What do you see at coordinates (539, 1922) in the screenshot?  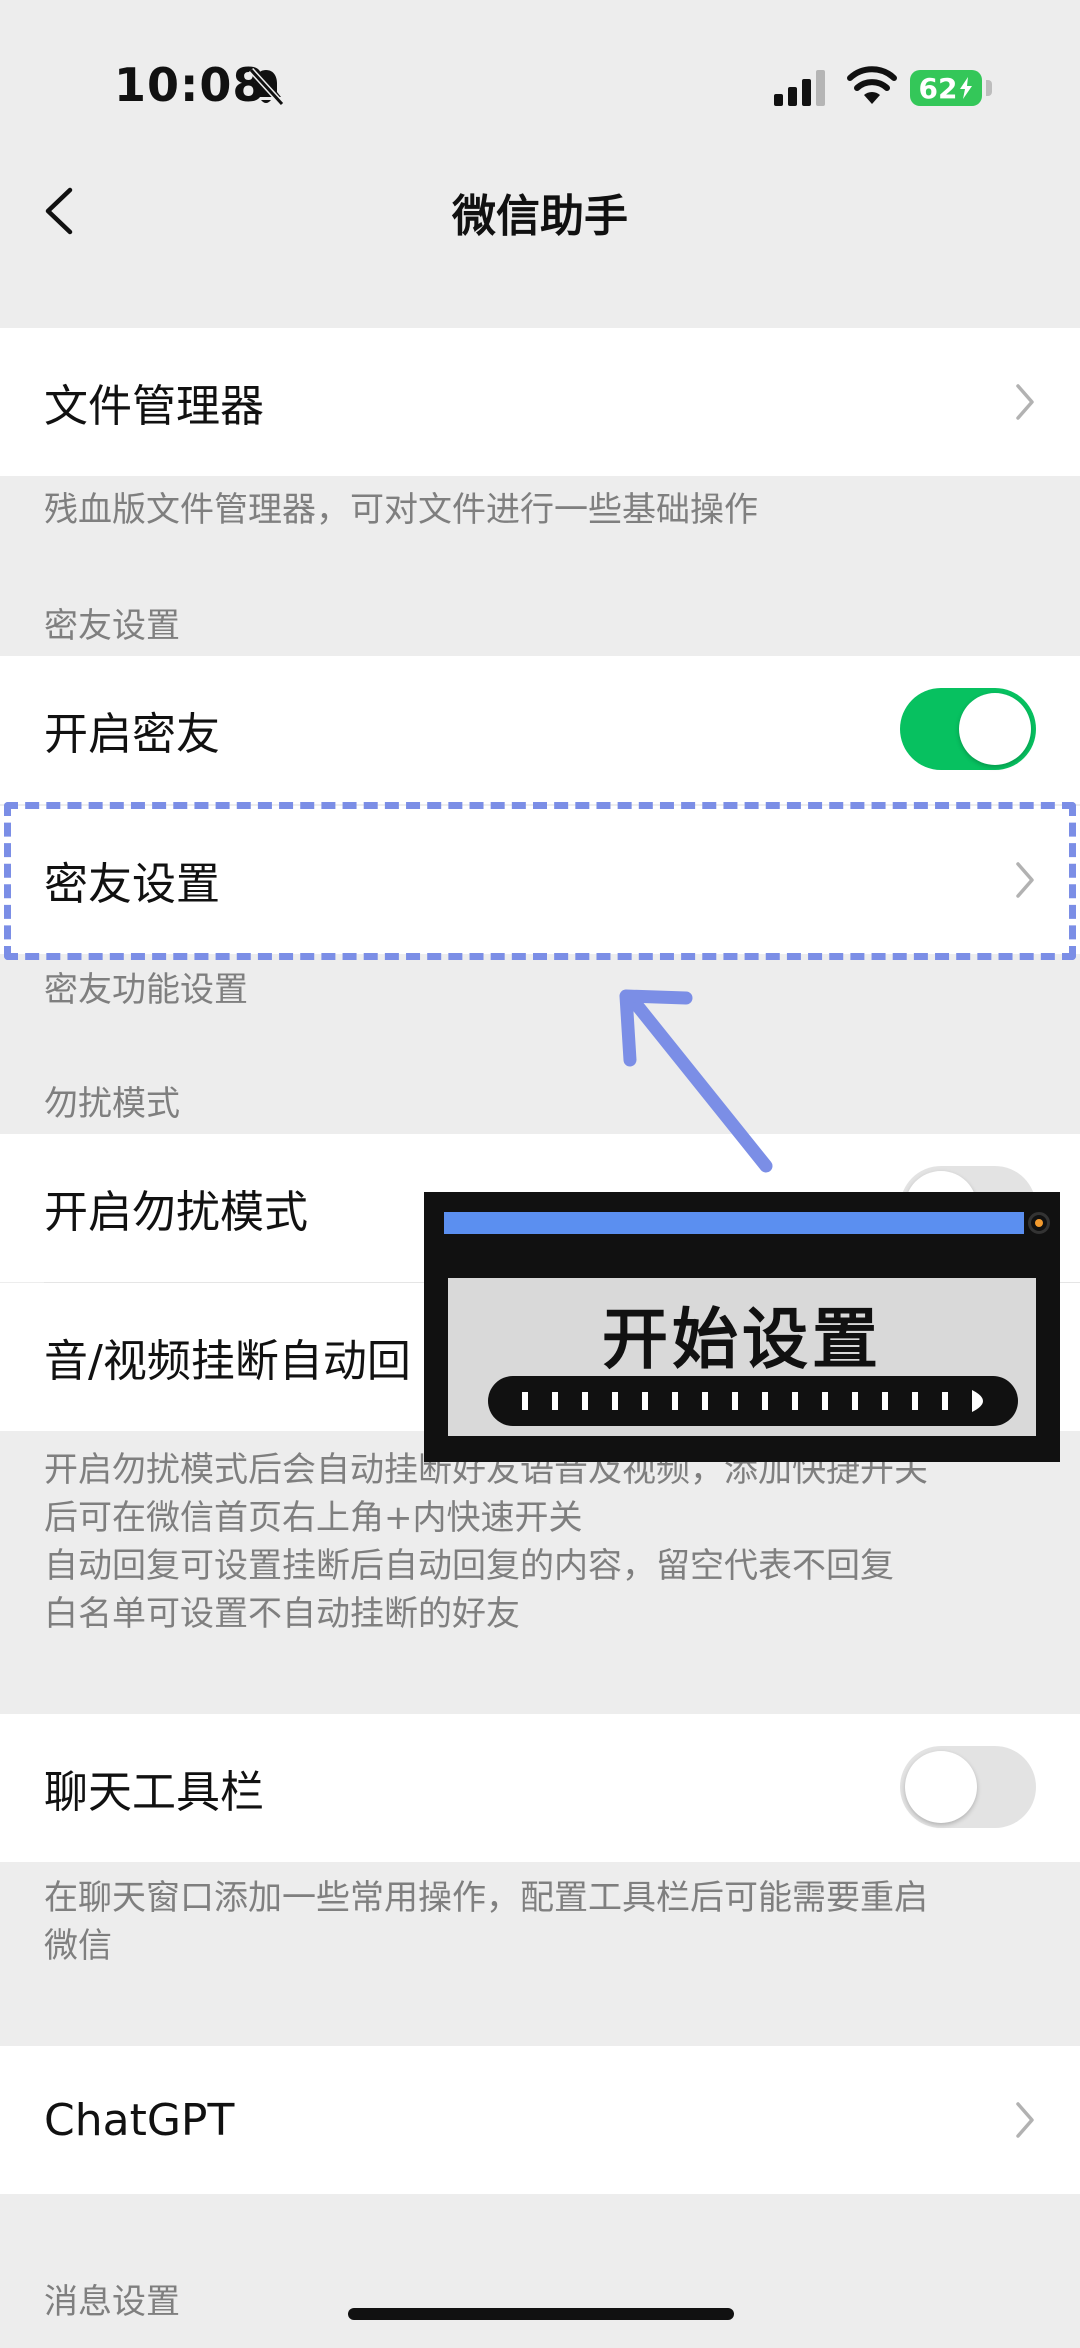 I see `chat-toolbar-notes: 在聊天窗口添加一些常用操作，配置工具栏后可能需要重启 微信` at bounding box center [539, 1922].